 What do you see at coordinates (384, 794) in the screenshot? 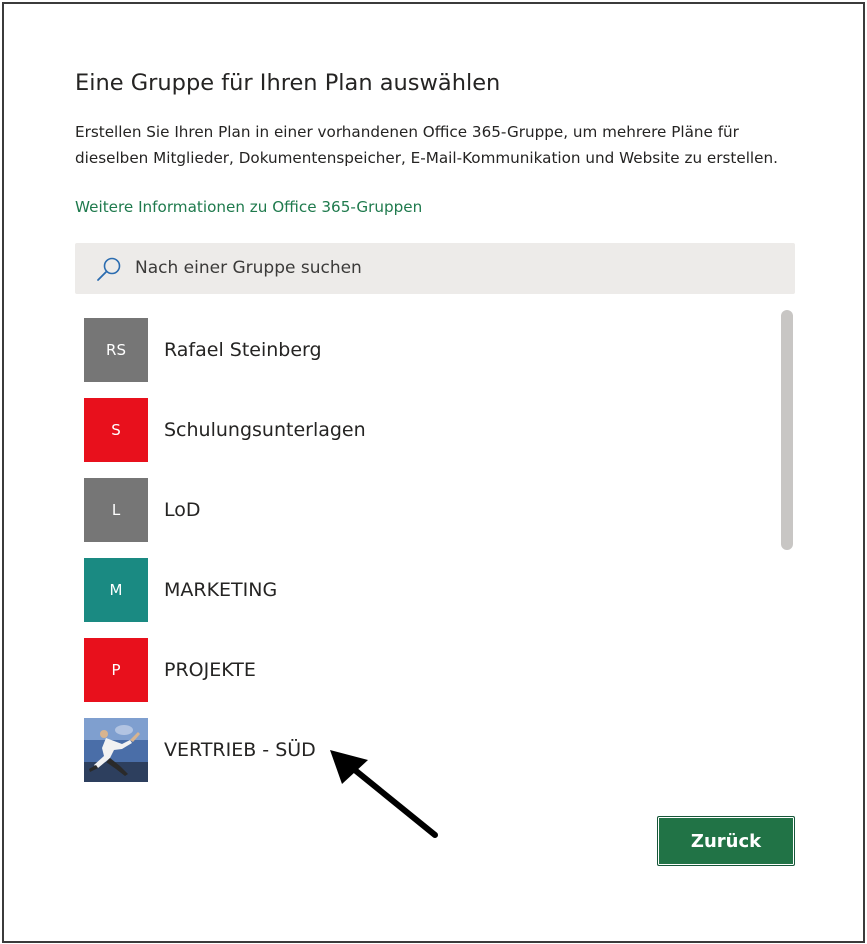
I see `annotation-arrow-icon` at bounding box center [384, 794].